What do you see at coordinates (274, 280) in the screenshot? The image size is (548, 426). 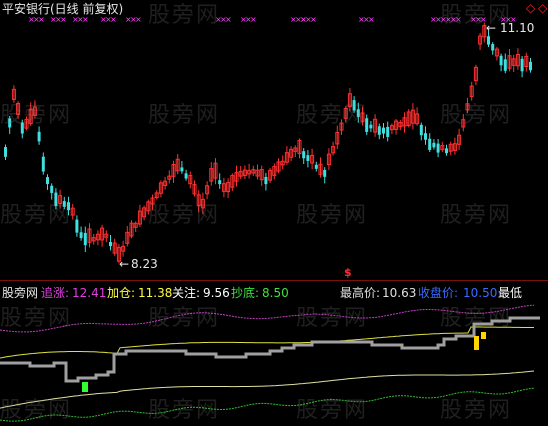 I see `panel-divider` at bounding box center [274, 280].